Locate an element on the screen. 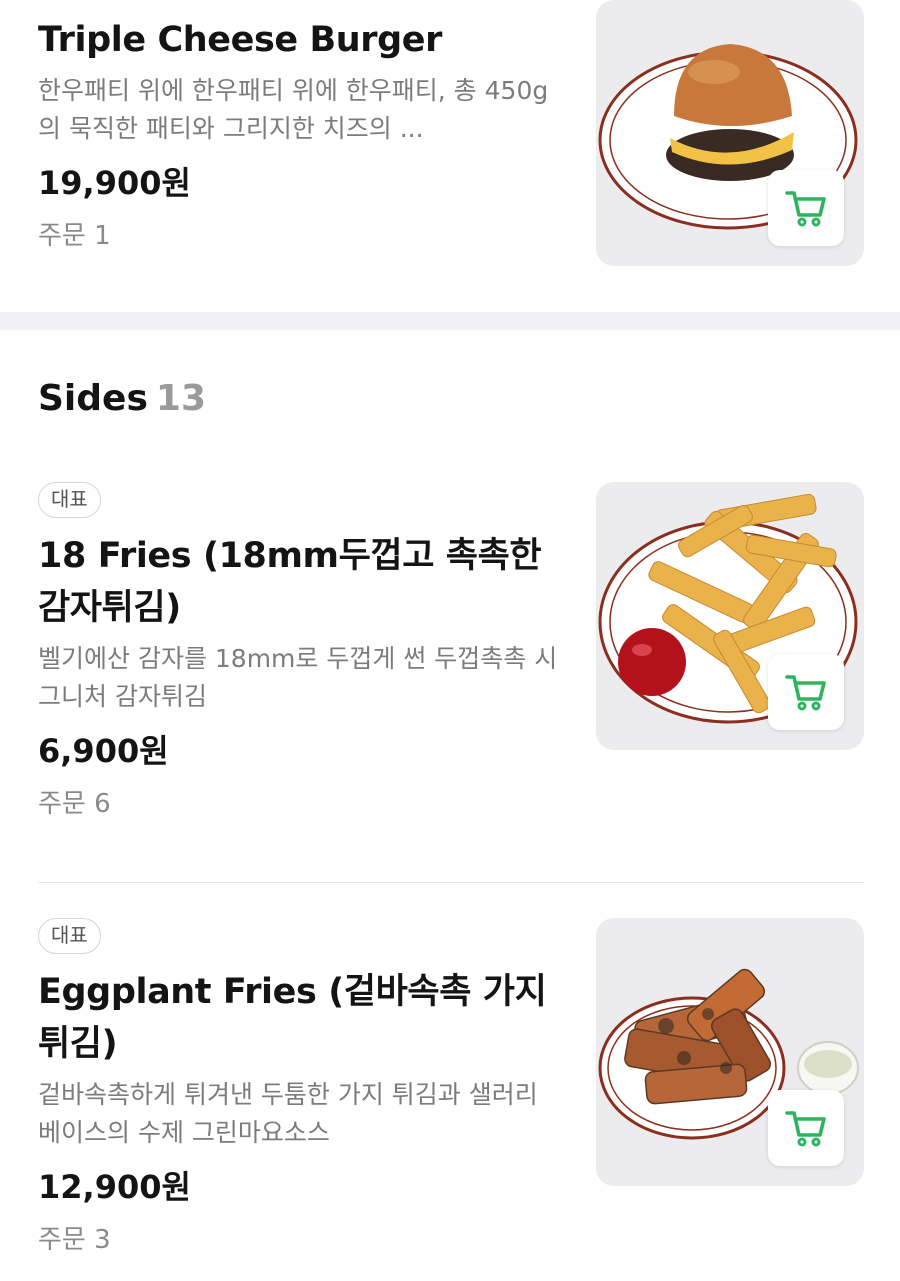 The height and width of the screenshot is (1281, 900). fries-photo is located at coordinates (730, 616).